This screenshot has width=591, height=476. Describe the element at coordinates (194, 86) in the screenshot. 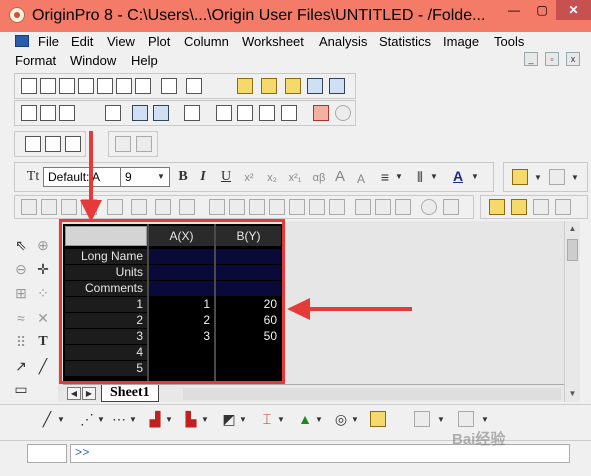

I see `new-folder-icon` at that location.